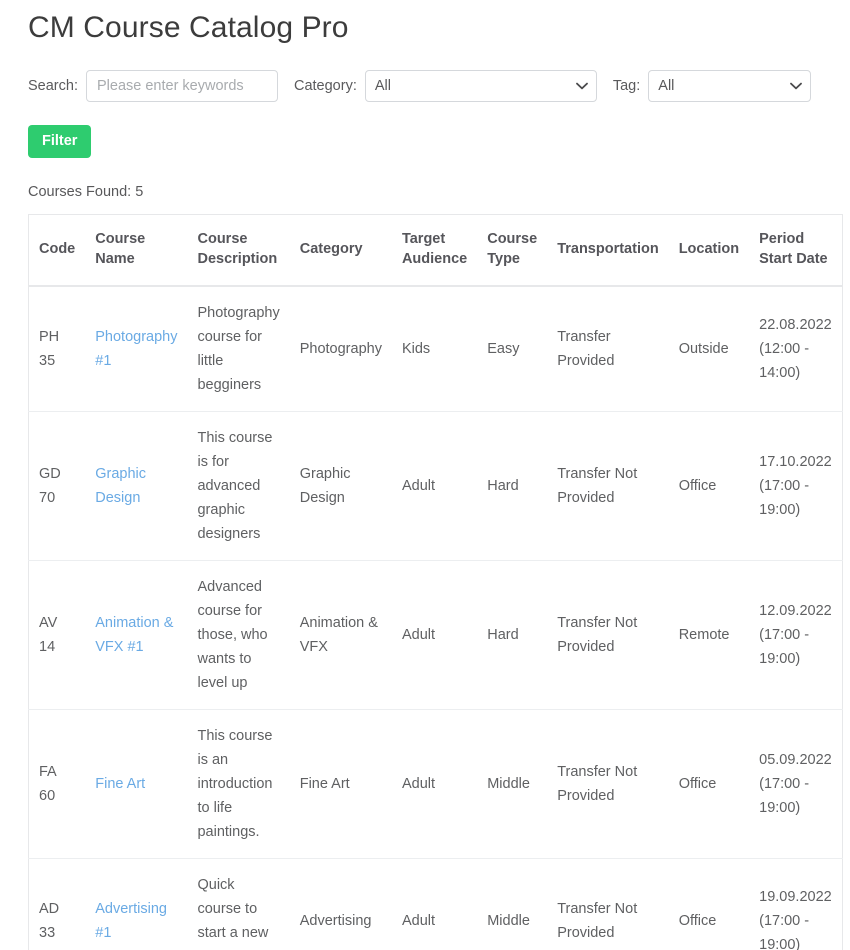 The image size is (850, 950). I want to click on tag-select-value: All, so click(666, 86).